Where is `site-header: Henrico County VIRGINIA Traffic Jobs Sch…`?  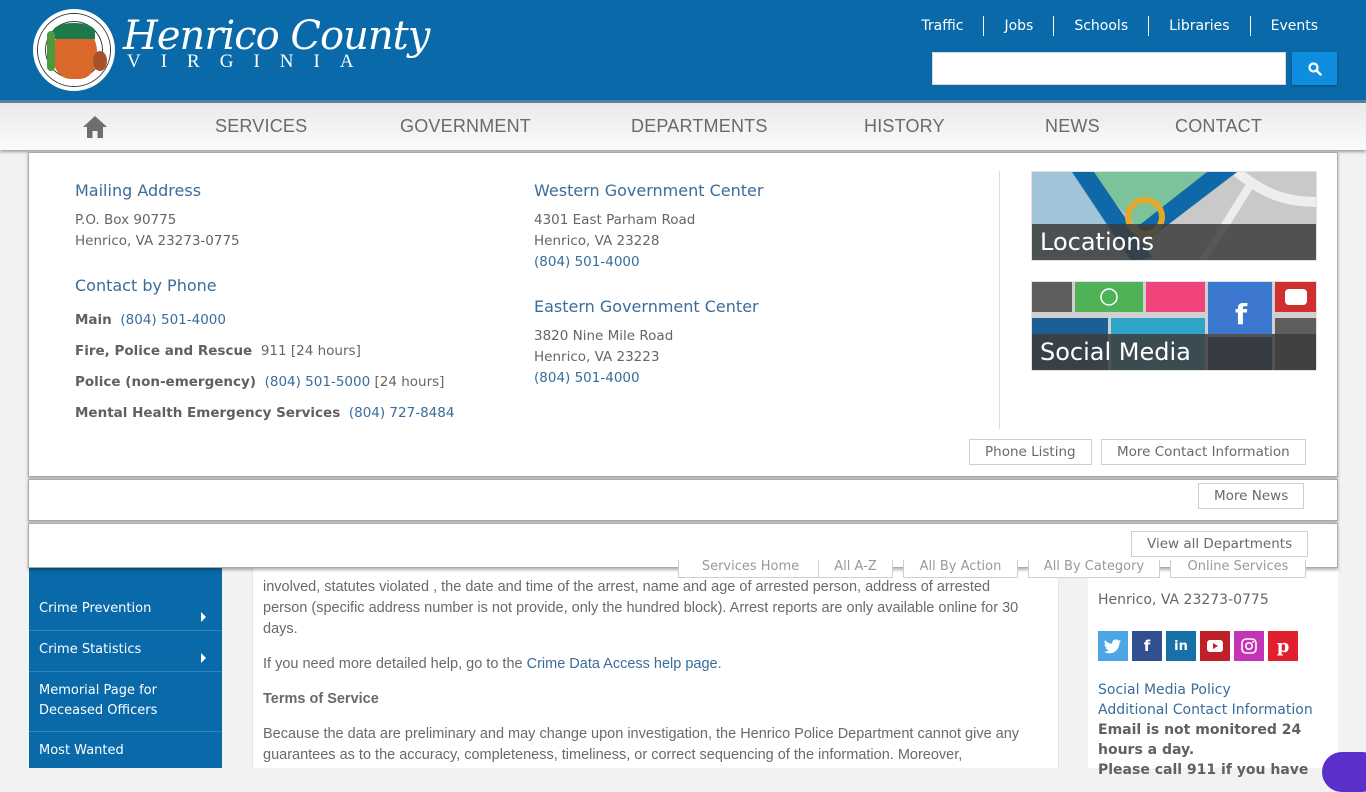
site-header: Henrico County VIRGINIA Traffic Jobs Sch… is located at coordinates (683, 50).